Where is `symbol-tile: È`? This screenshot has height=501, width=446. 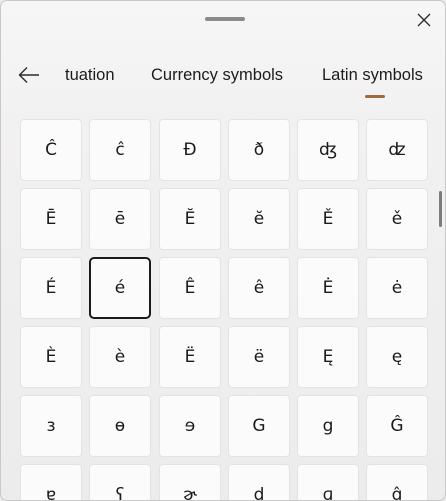 symbol-tile: È is located at coordinates (51, 357).